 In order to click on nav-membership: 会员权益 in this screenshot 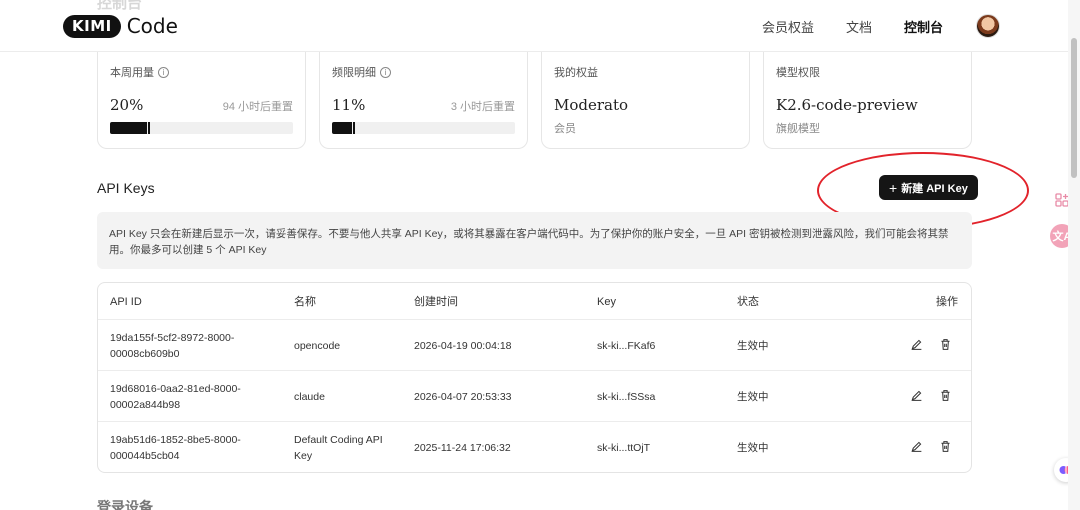, I will do `click(788, 26)`.